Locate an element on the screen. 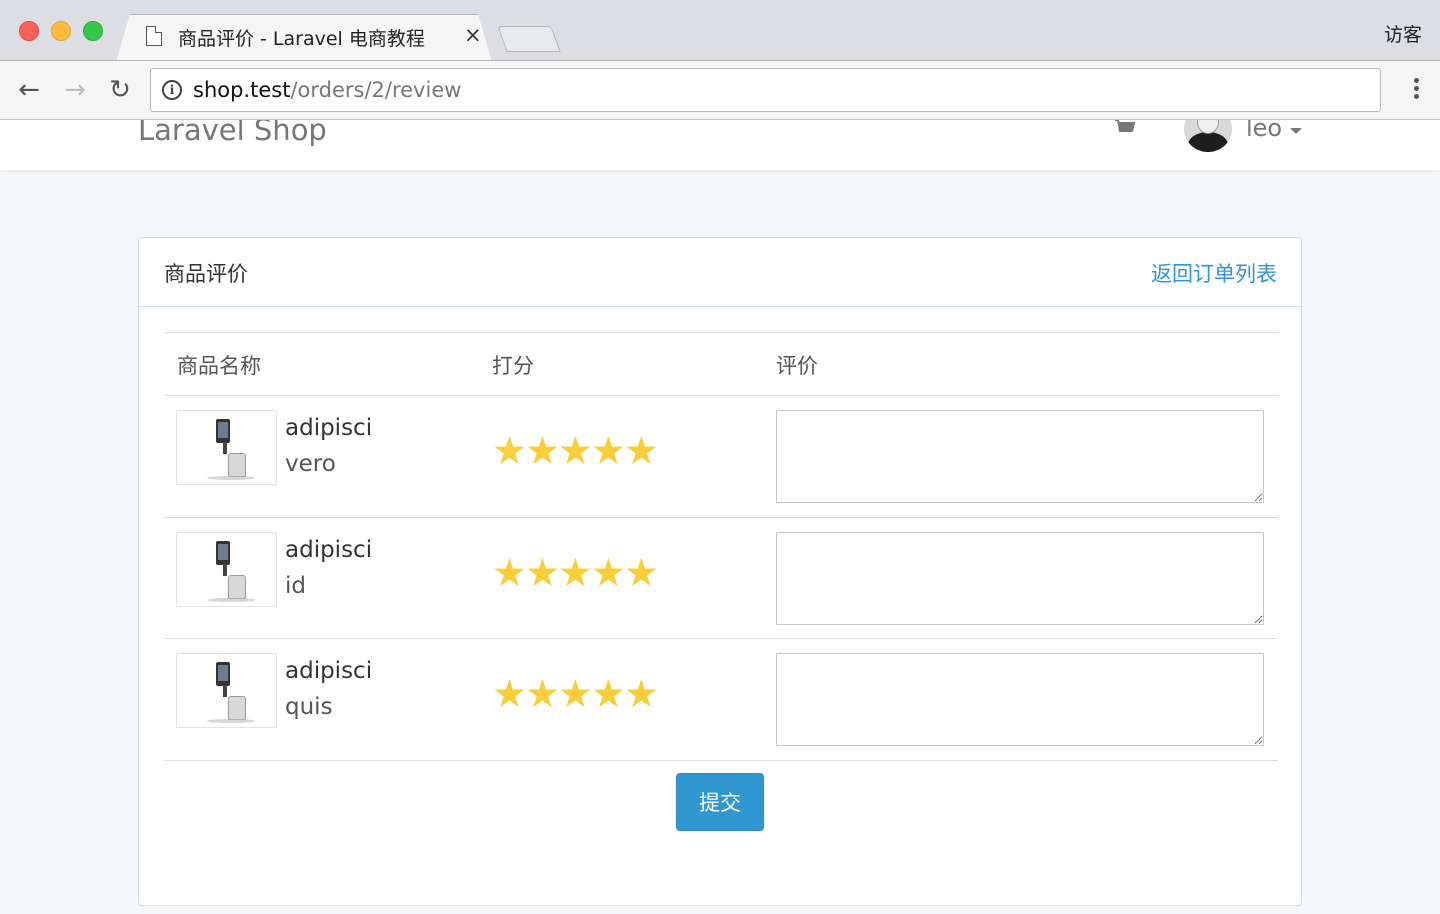  window-maximize-button is located at coordinates (93, 31).